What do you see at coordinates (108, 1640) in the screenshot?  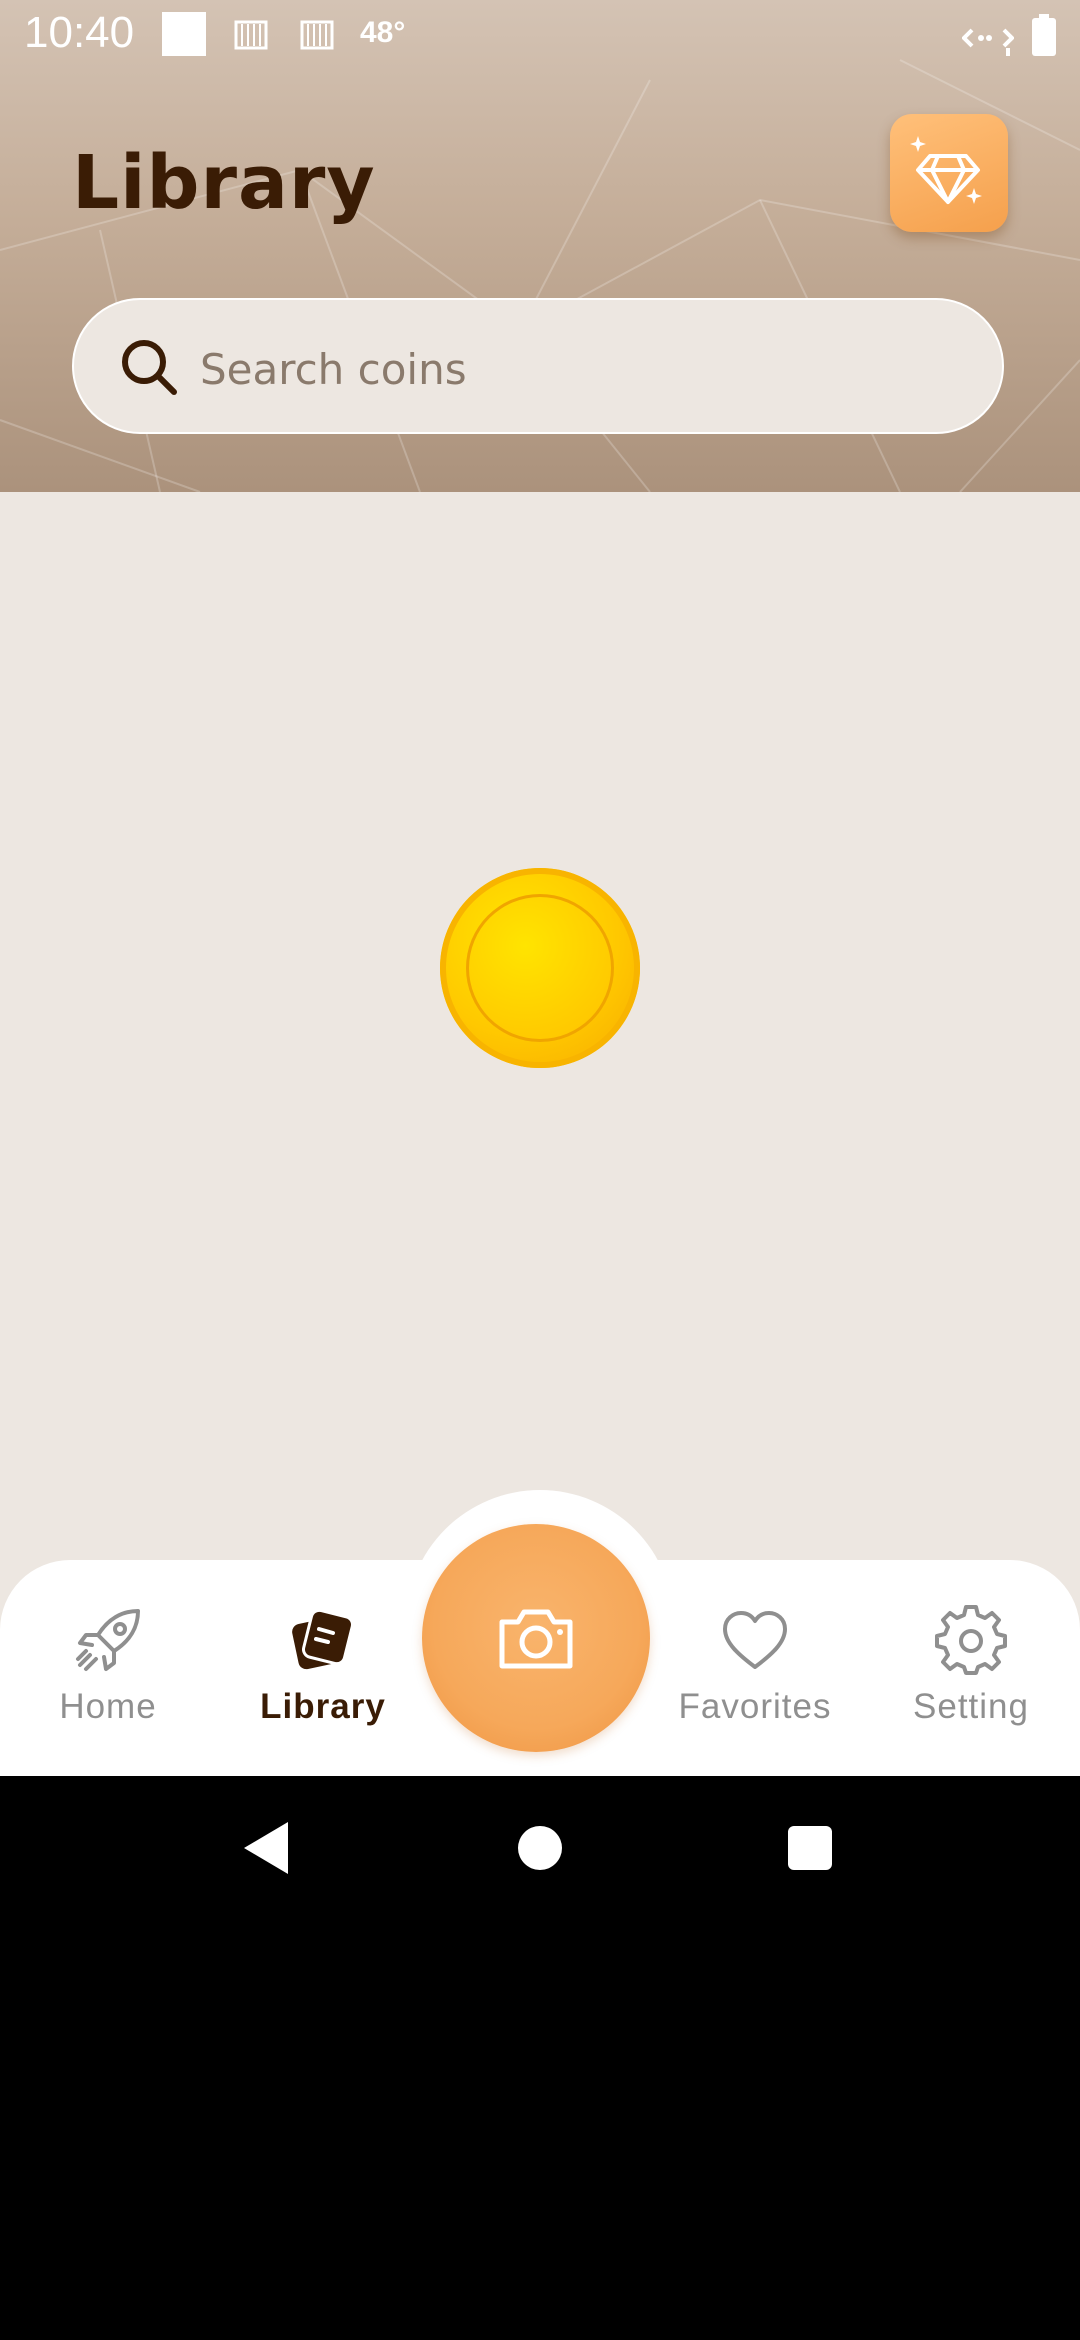 I see `rocket-icon` at bounding box center [108, 1640].